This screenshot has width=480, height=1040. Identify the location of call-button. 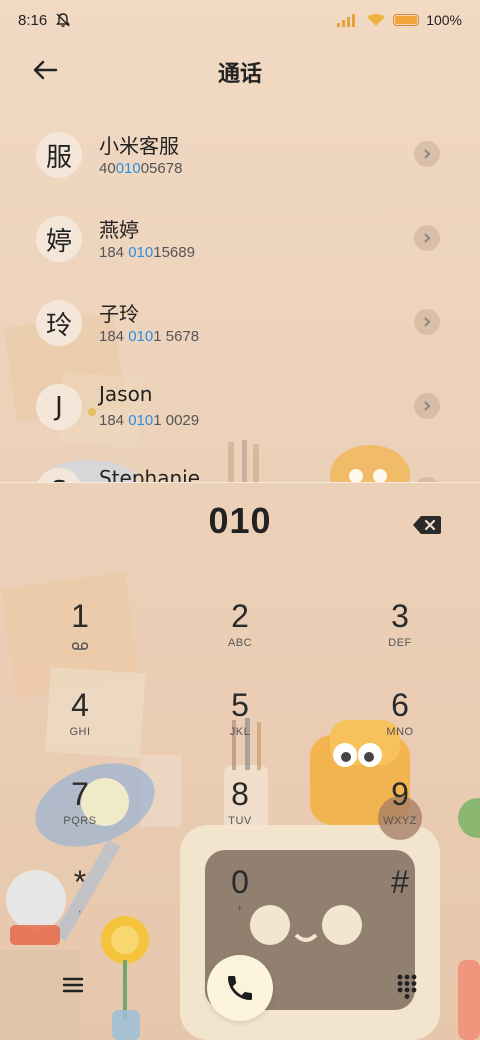
(240, 988).